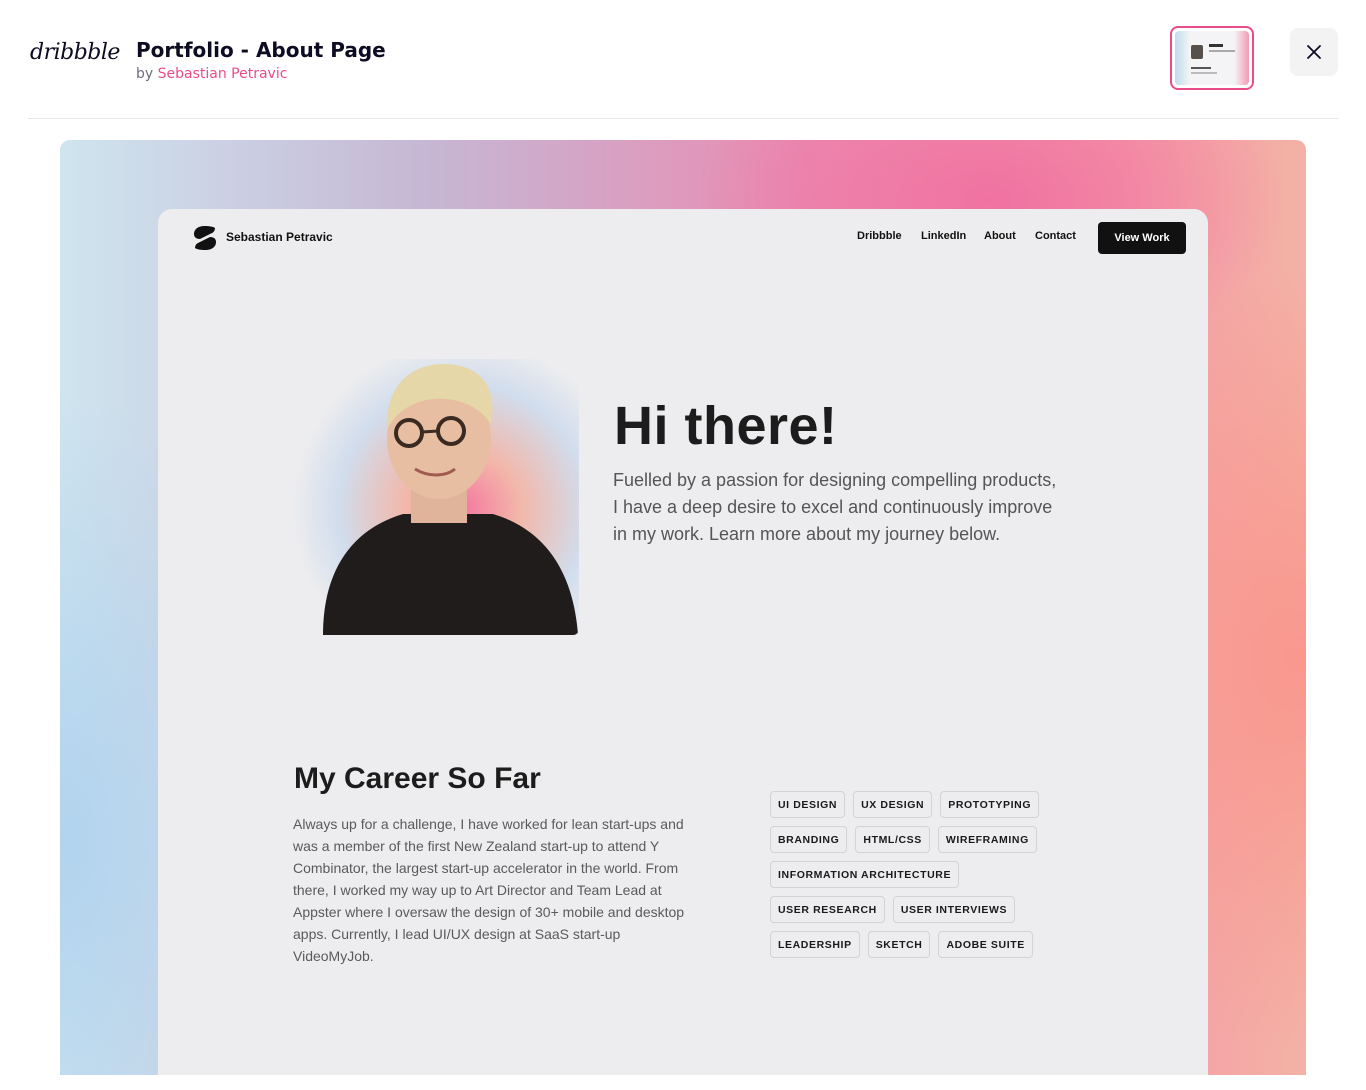 The width and height of the screenshot is (1366, 1090). I want to click on tag-row: LEADERSHIP SKETCH ADOBE SUITE, so click(915, 944).